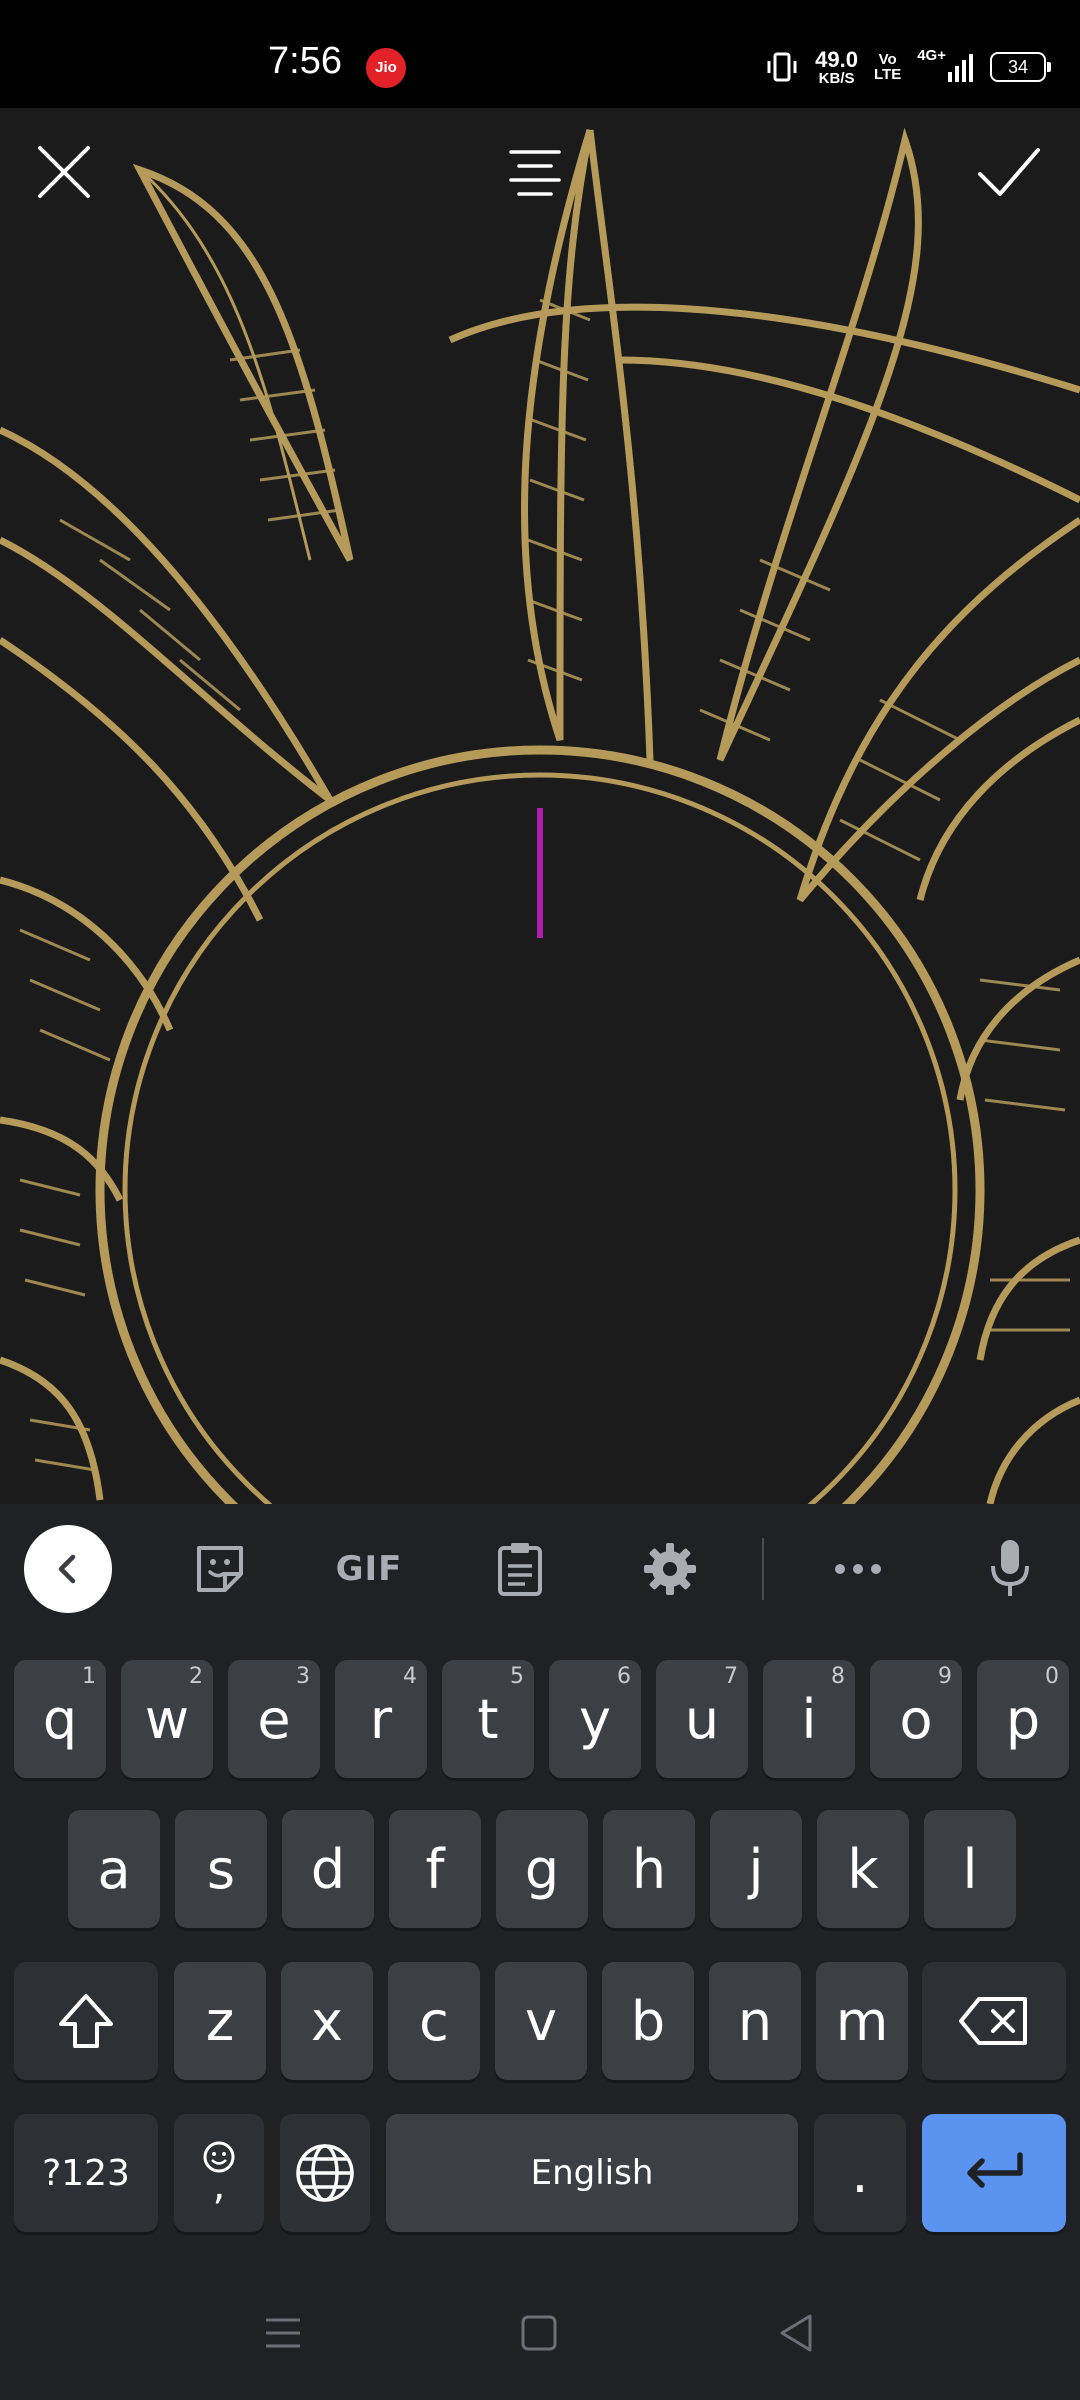 This screenshot has width=1080, height=2400. Describe the element at coordinates (1023, 1719) in the screenshot. I see `key-p: p0` at that location.